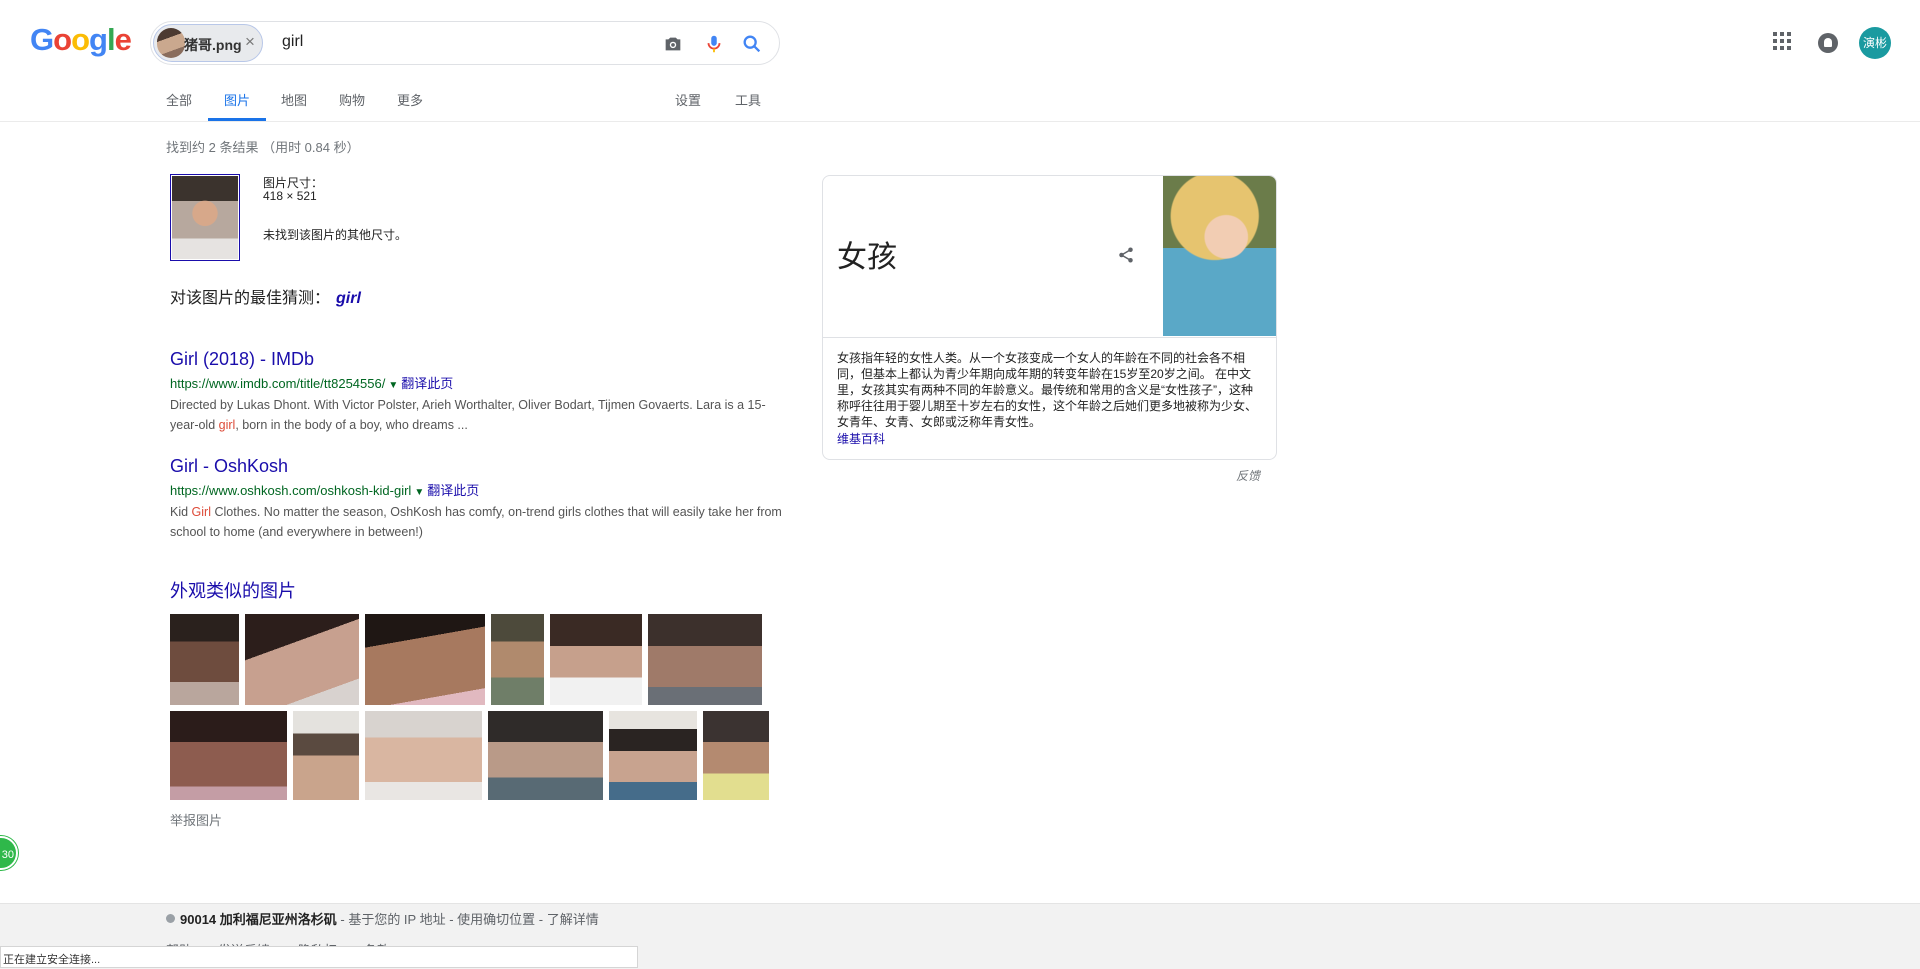  I want to click on result-url-text: https://www.oshkosh.com/oshkosh-kid-girl, so click(291, 490).